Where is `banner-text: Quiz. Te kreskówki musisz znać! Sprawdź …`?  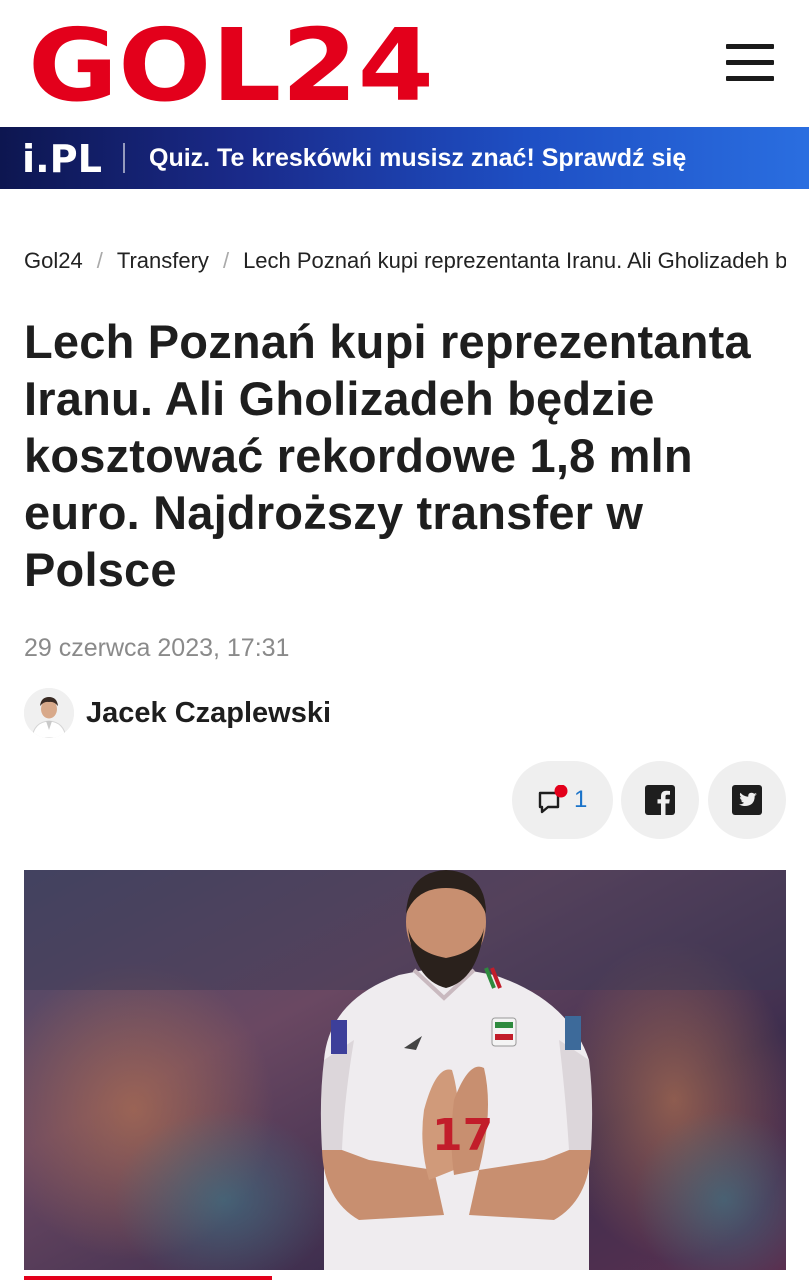 banner-text: Quiz. Te kreskówki musisz znać! Sprawdź … is located at coordinates (417, 158).